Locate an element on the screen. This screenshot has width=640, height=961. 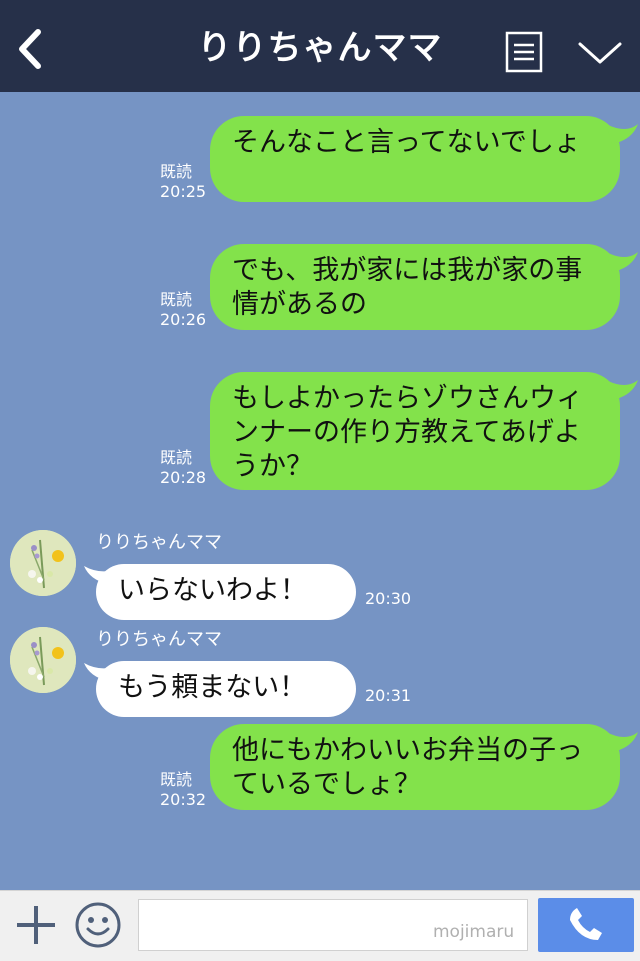
input-bar is located at coordinates (320, 925).